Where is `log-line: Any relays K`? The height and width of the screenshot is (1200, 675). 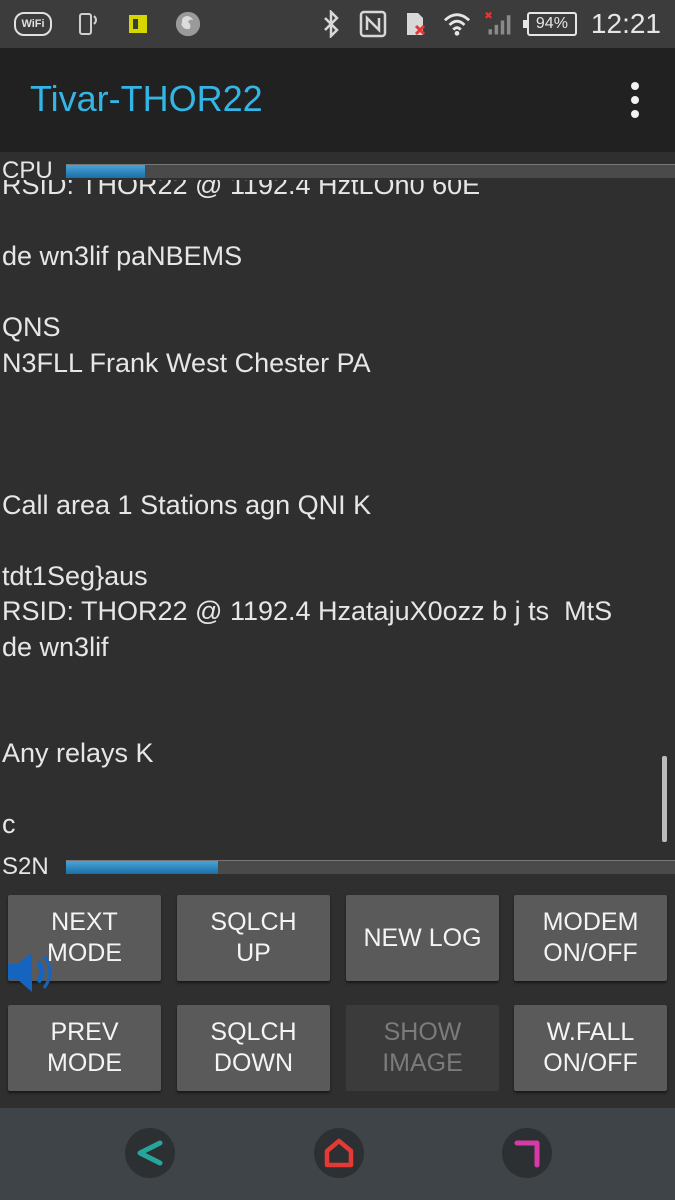 log-line: Any relays K is located at coordinates (78, 753).